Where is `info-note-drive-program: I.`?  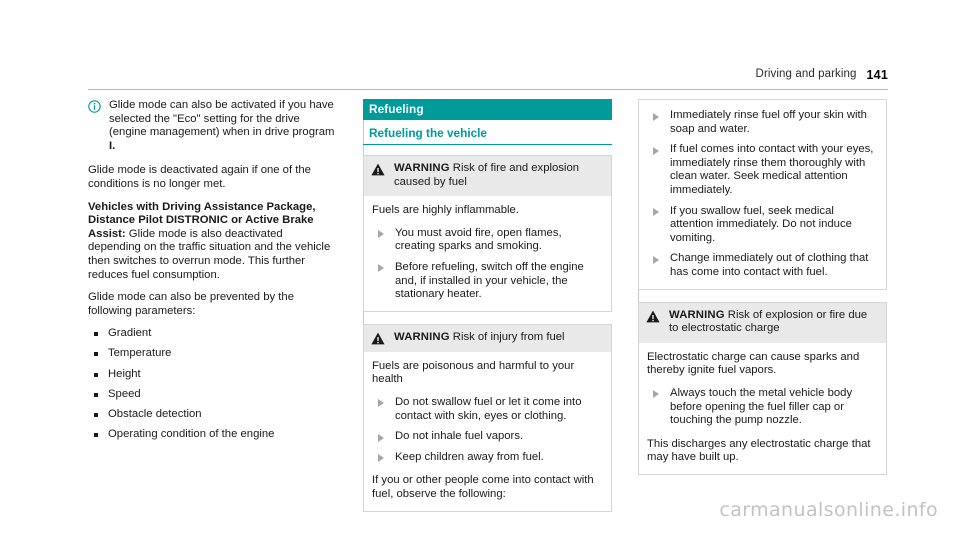
info-note-drive-program: I. is located at coordinates (112, 145).